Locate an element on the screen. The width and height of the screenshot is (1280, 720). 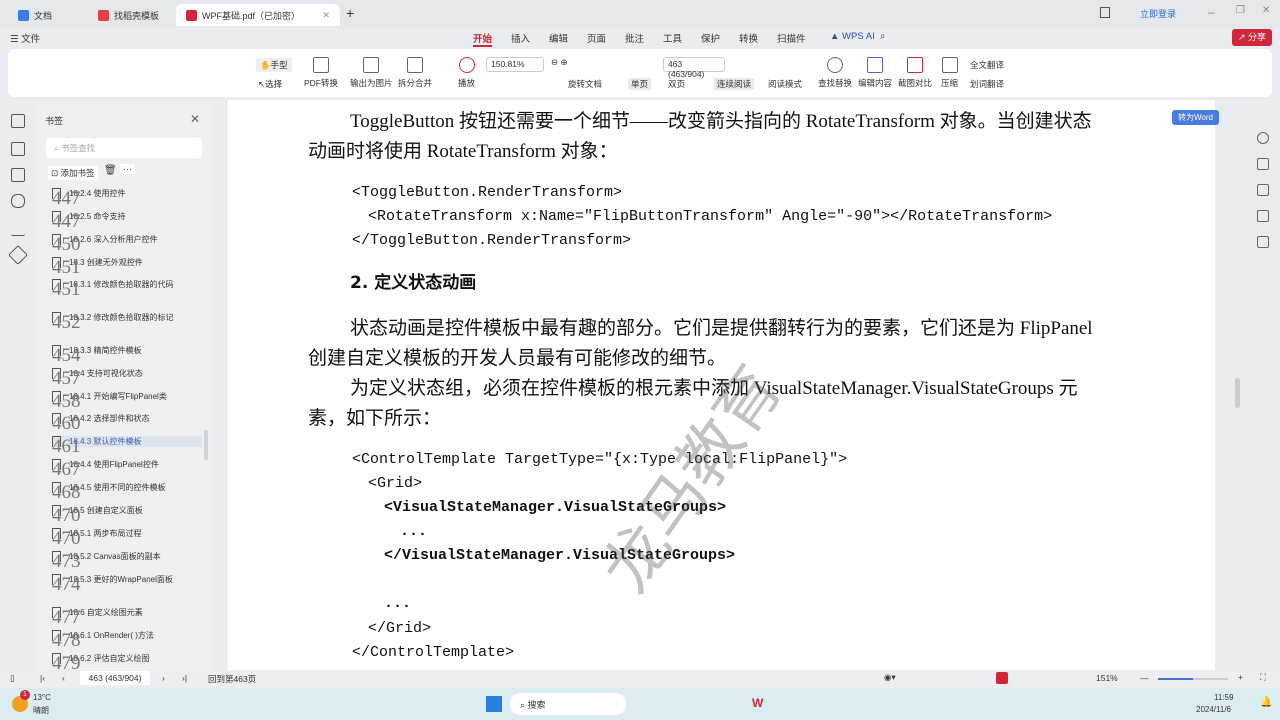
login-link: 立即登录 is located at coordinates (1158, 13).